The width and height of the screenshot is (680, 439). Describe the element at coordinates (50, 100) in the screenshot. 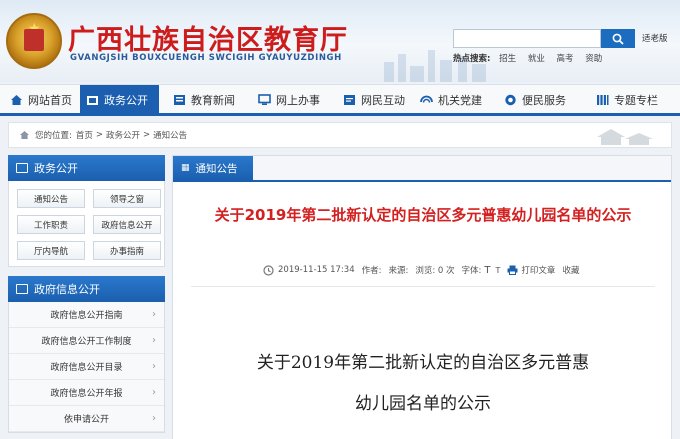

I see `nav-item-label: 网站首页` at that location.